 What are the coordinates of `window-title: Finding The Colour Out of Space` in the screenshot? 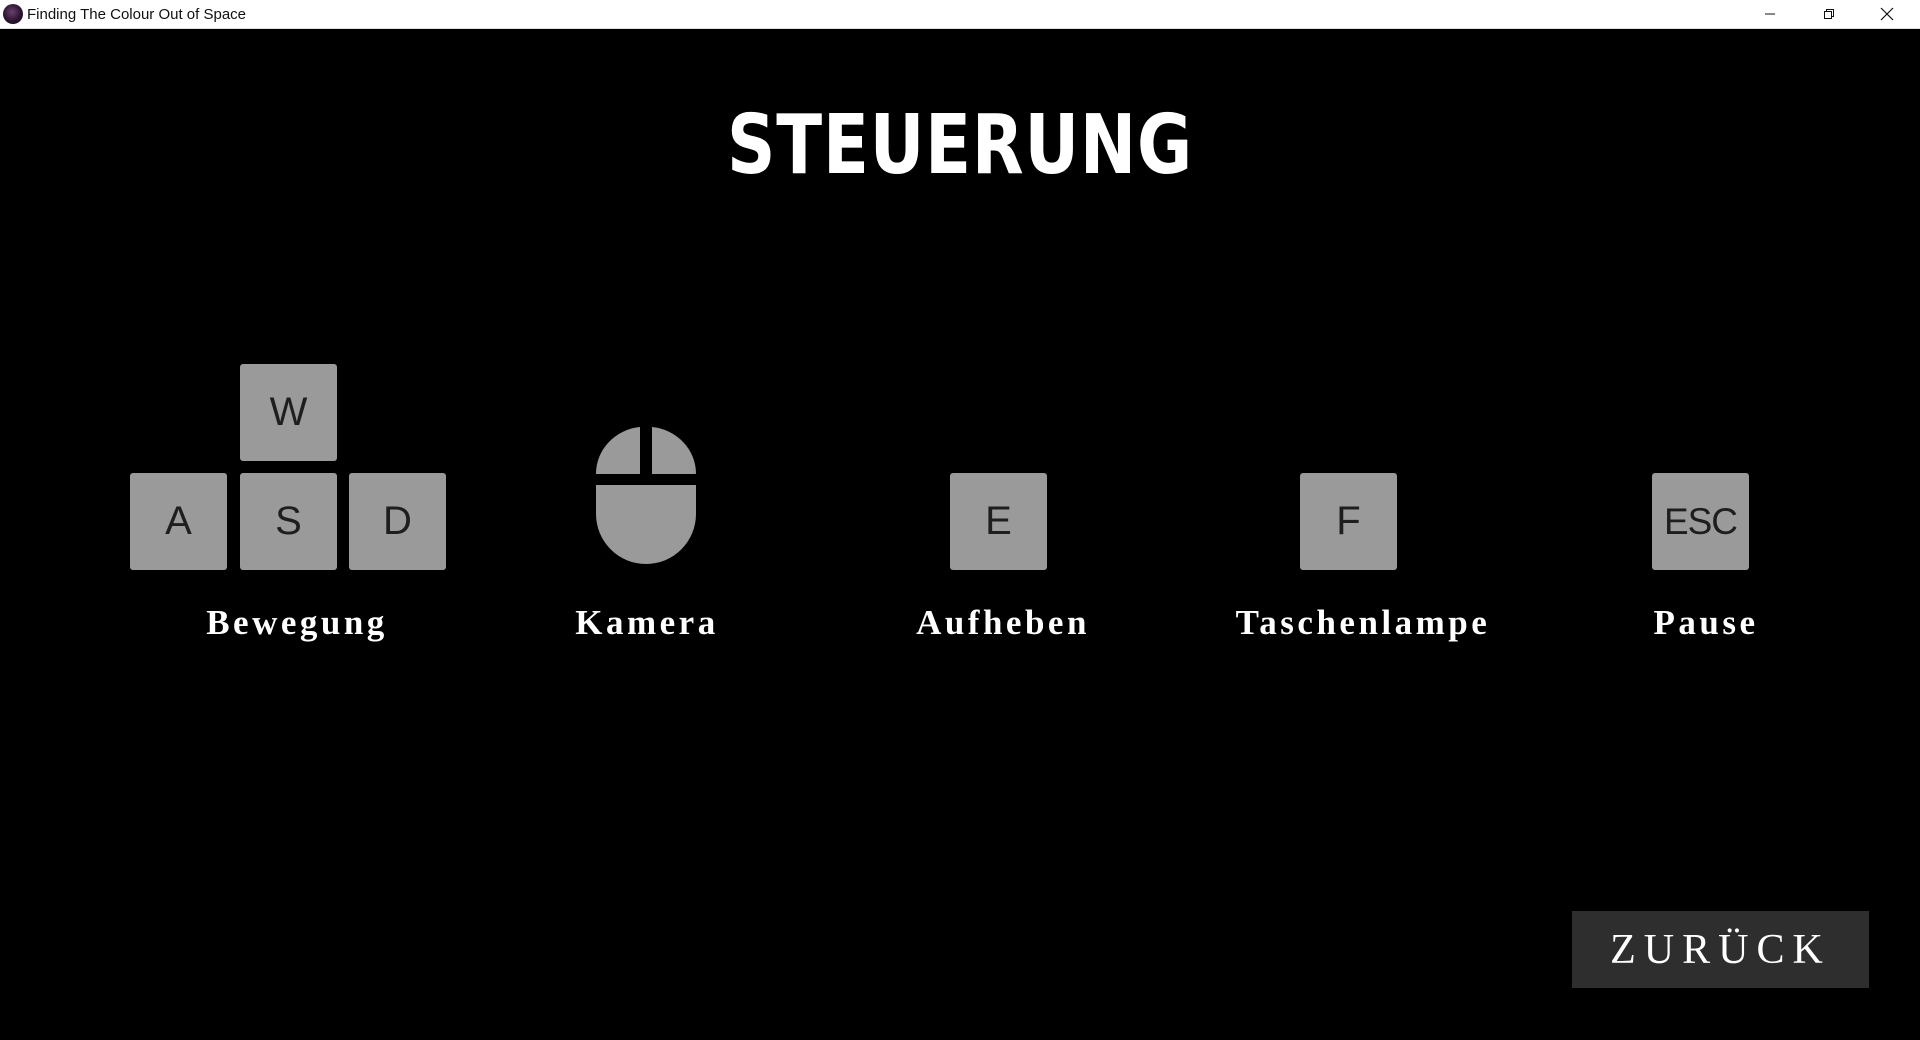 It's located at (137, 14).